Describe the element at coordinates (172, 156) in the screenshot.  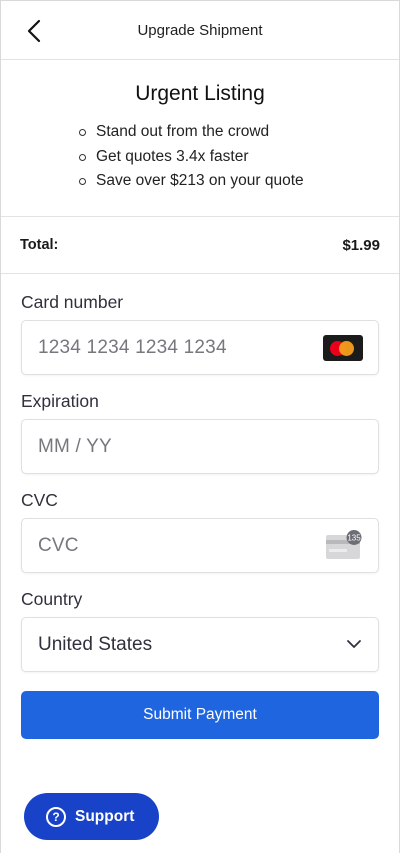
I see `benefit-text: Get quotes 3.4x faster` at that location.